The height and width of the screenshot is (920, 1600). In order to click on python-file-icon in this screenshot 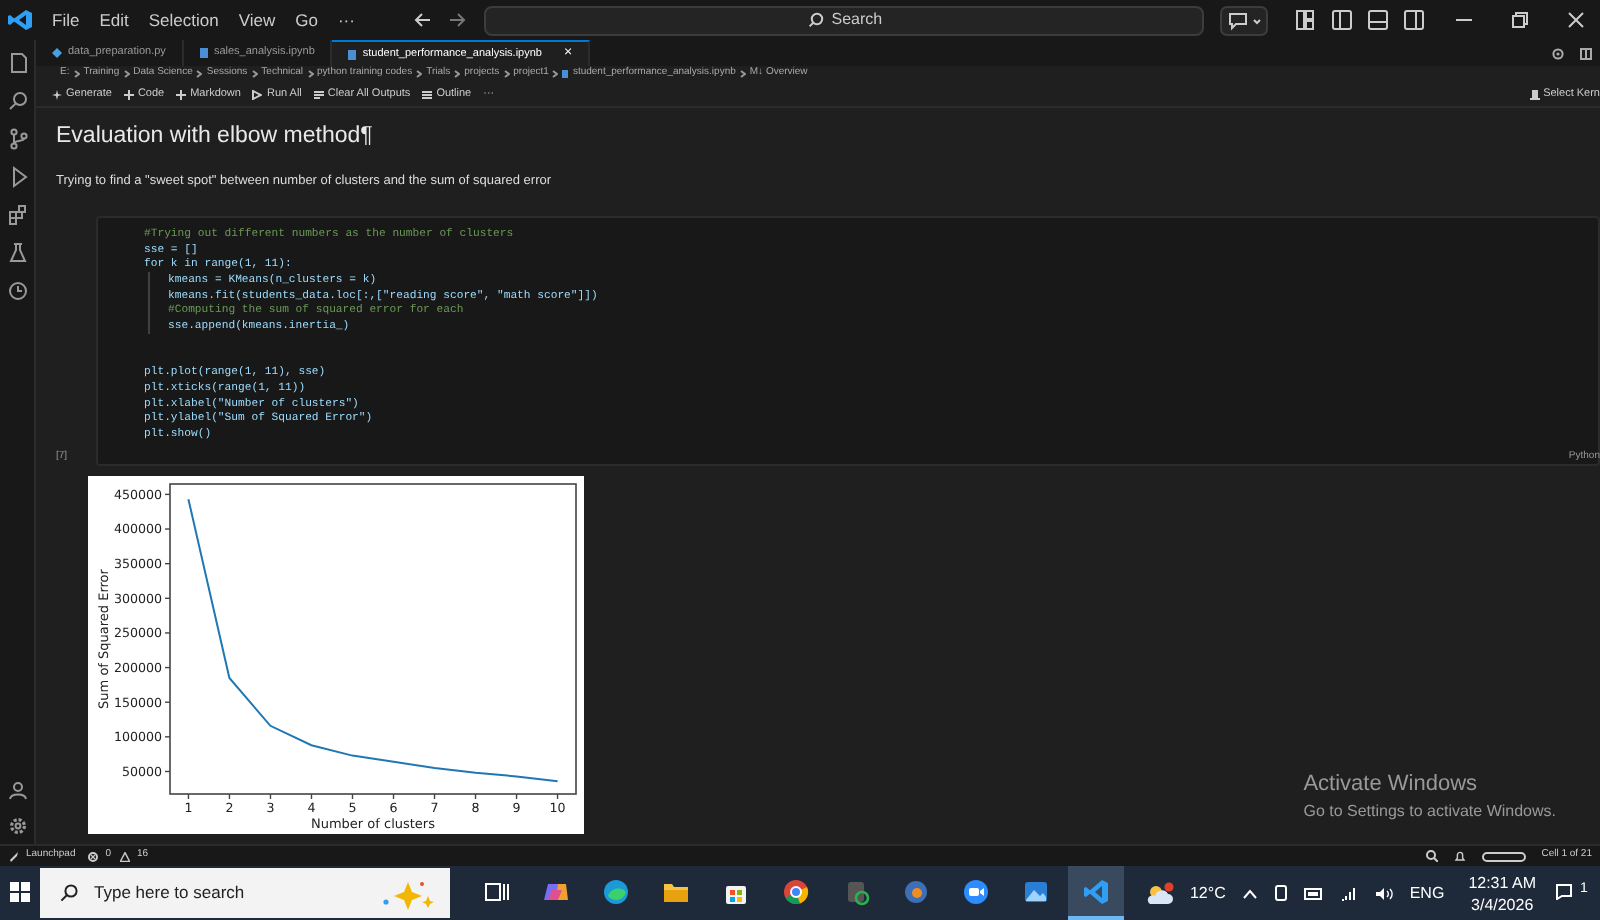, I will do `click(57, 53)`.